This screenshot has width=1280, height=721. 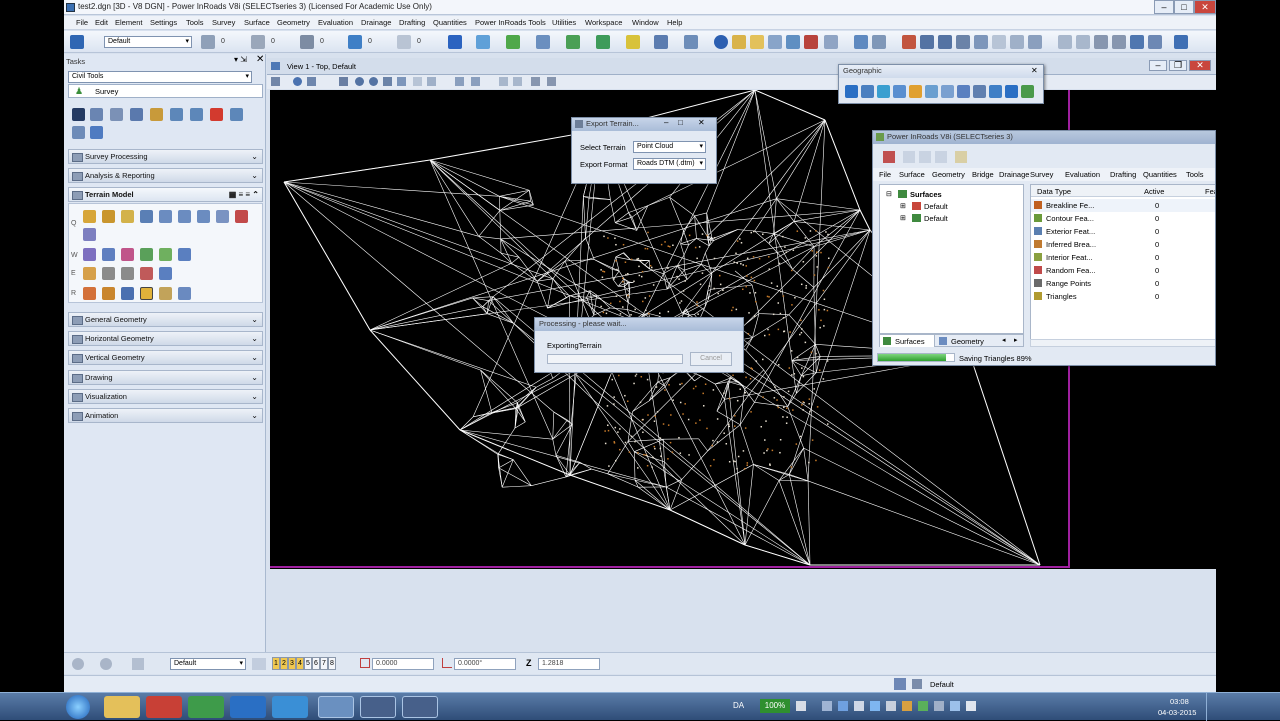 I want to click on terrain-tool-2-icon, so click(x=108, y=216).